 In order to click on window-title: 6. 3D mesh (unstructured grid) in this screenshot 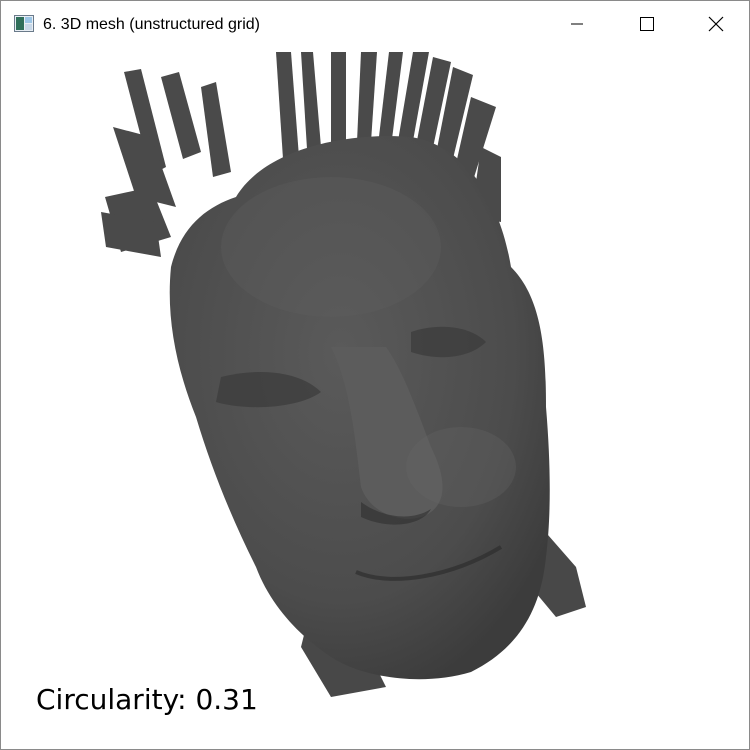, I will do `click(151, 24)`.